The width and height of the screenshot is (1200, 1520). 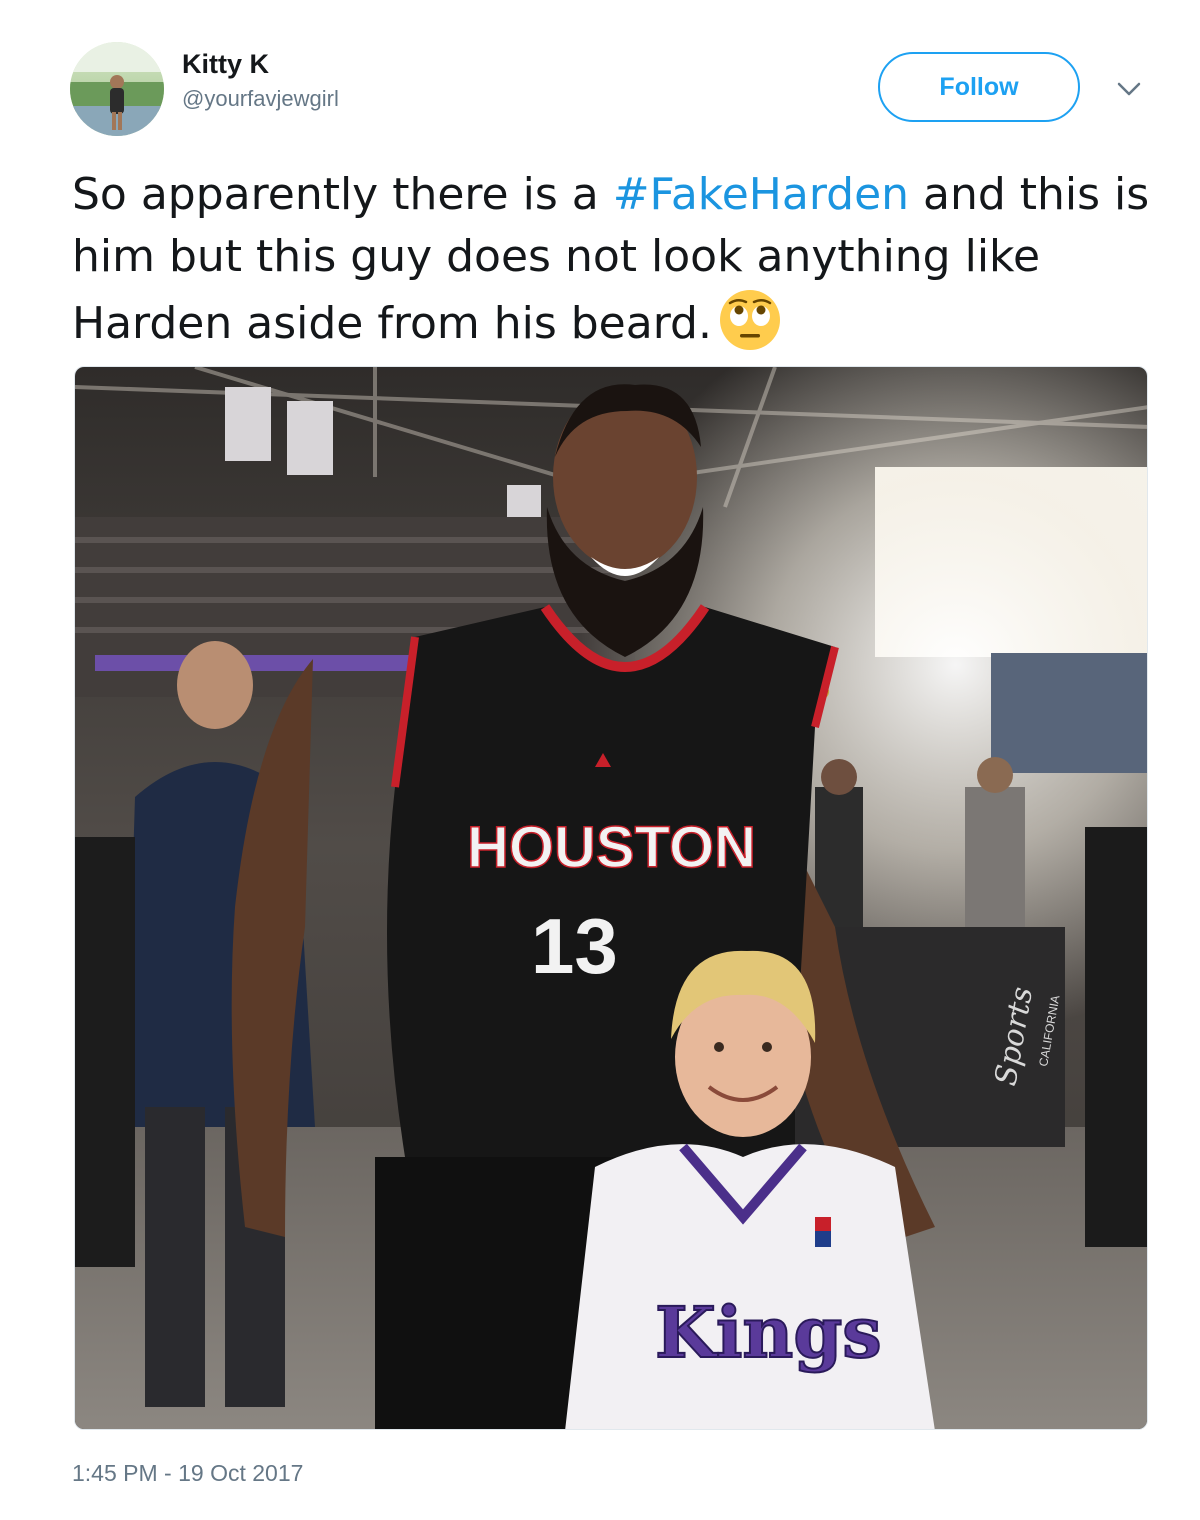 I want to click on tweet-header: Kitty K @yourfavjewgirl Follow, so click(x=615, y=87).